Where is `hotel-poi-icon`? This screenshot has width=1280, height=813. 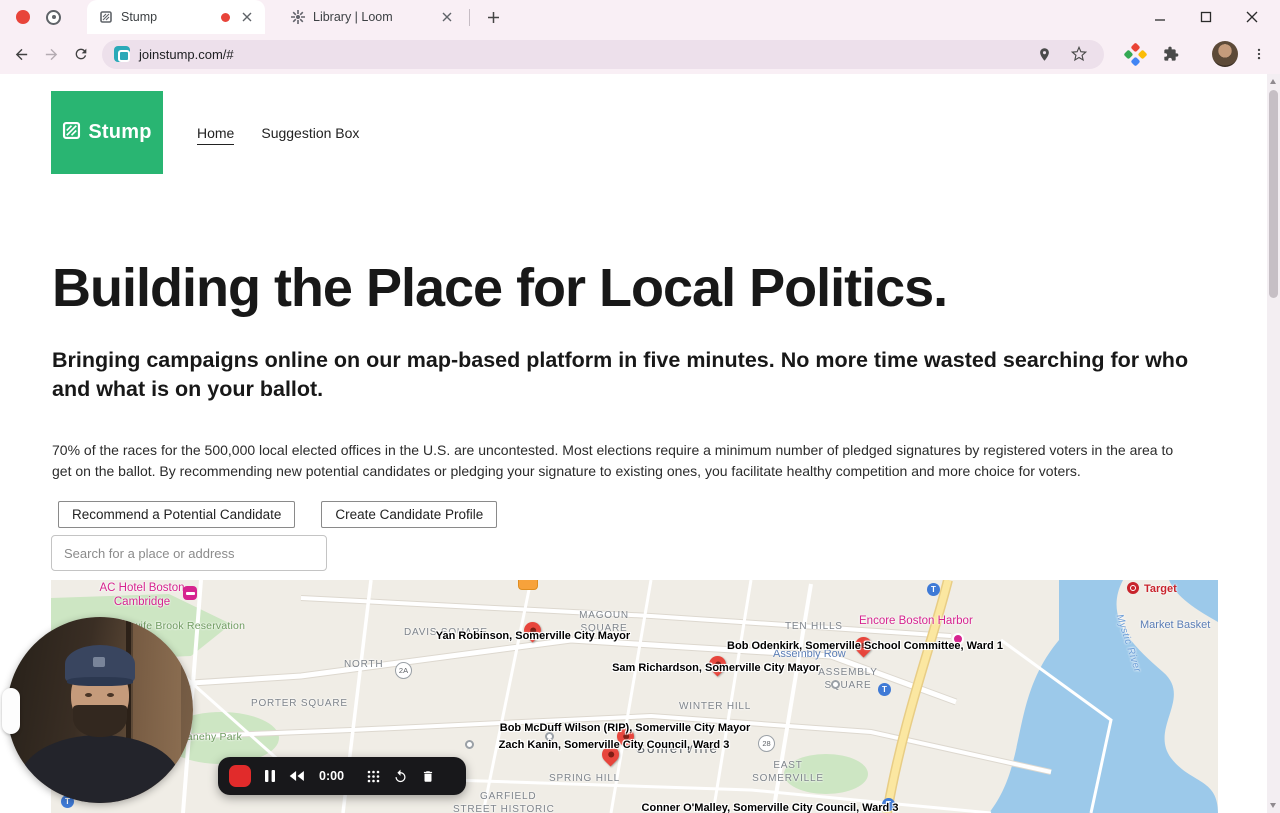
hotel-poi-icon is located at coordinates (190, 593).